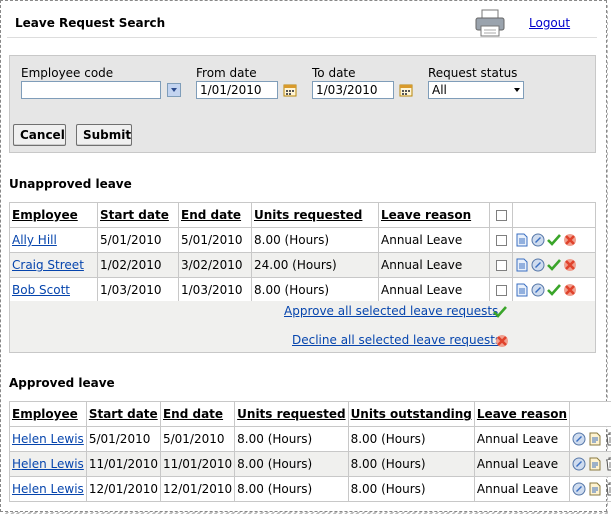 Image resolution: width=611 pixels, height=516 pixels. What do you see at coordinates (123, 464) in the screenshot?
I see `start-date-cell: 11/01/2010` at bounding box center [123, 464].